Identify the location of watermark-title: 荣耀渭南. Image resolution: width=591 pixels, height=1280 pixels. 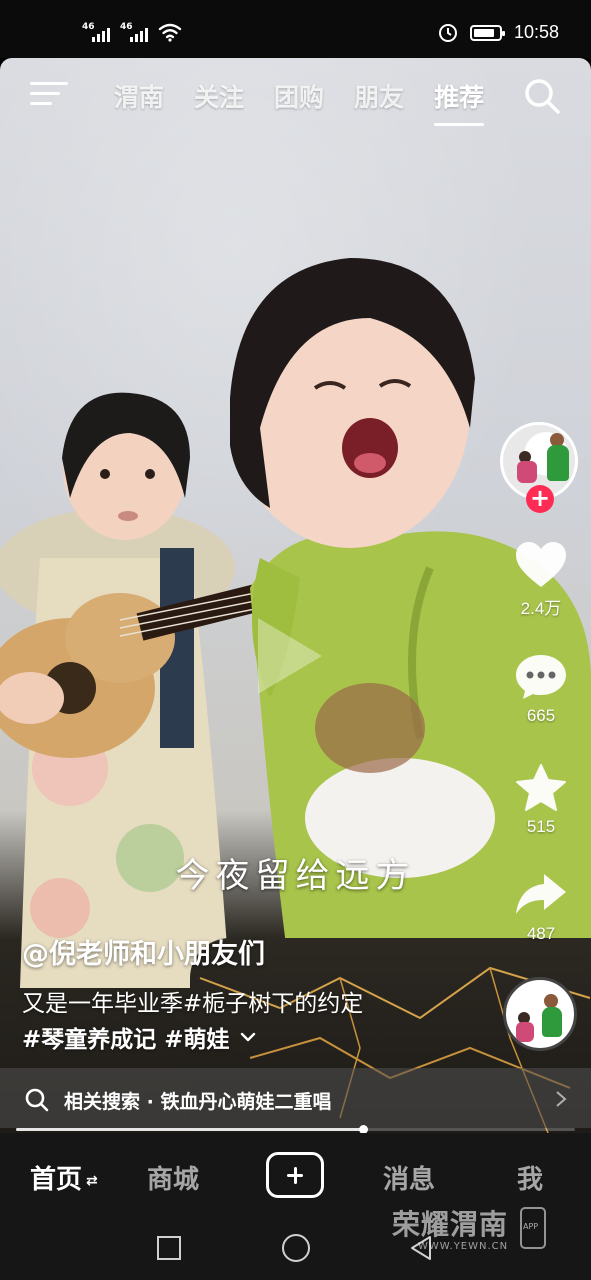
(450, 1224).